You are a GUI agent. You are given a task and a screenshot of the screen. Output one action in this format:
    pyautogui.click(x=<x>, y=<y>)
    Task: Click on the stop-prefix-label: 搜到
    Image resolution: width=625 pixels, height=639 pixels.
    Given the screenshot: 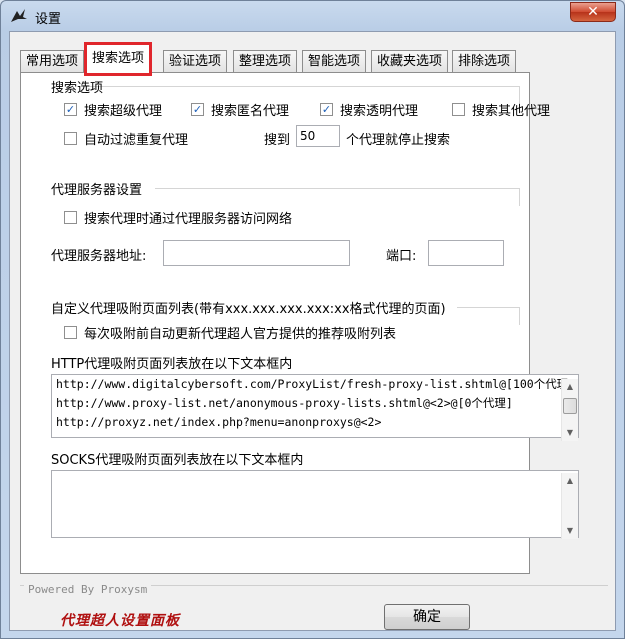 What is the action you would take?
    pyautogui.click(x=277, y=140)
    